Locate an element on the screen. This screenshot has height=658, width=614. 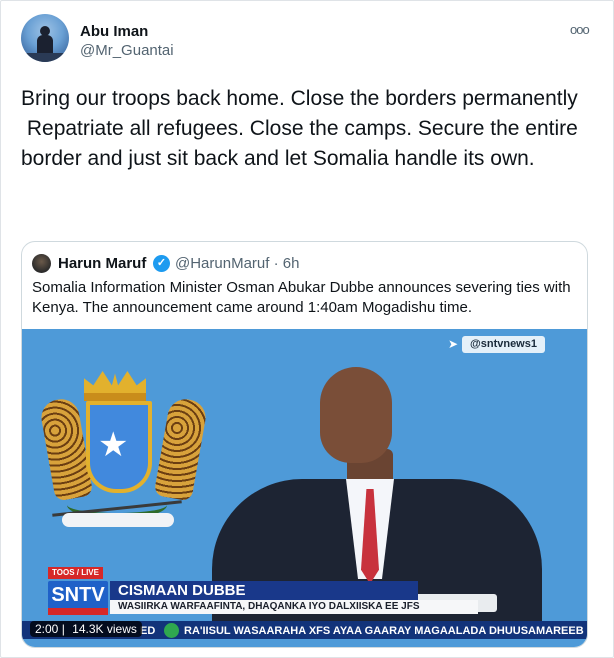
video-time: 2:00 is located at coordinates (47, 629).